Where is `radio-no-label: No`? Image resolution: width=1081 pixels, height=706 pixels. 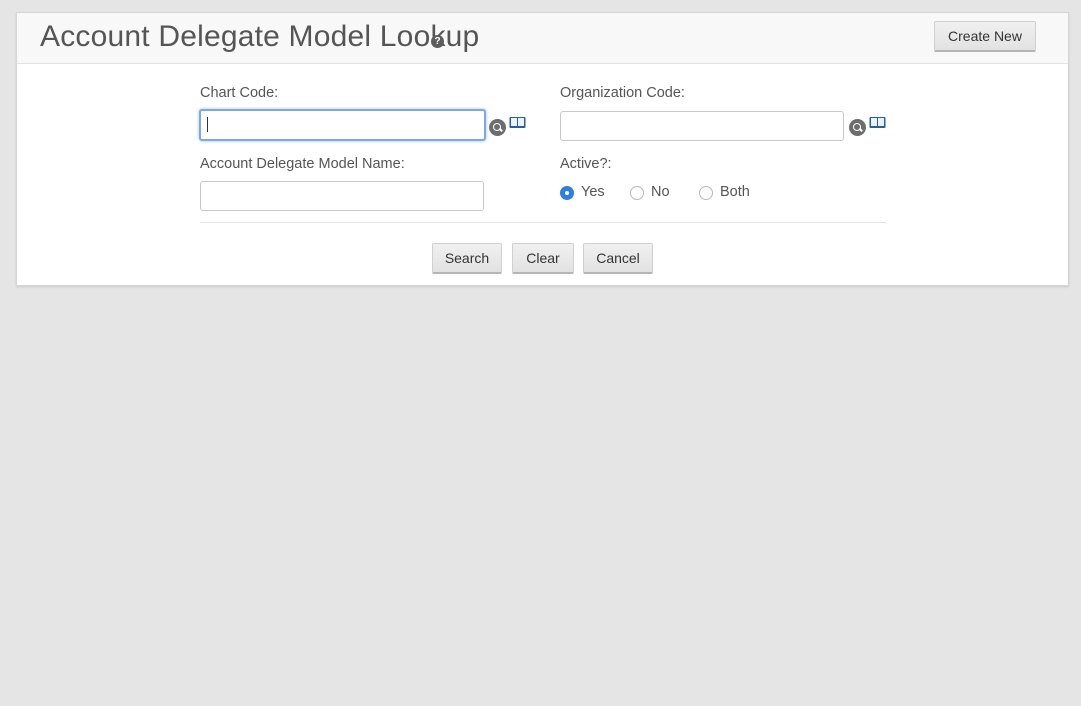
radio-no-label: No is located at coordinates (660, 192).